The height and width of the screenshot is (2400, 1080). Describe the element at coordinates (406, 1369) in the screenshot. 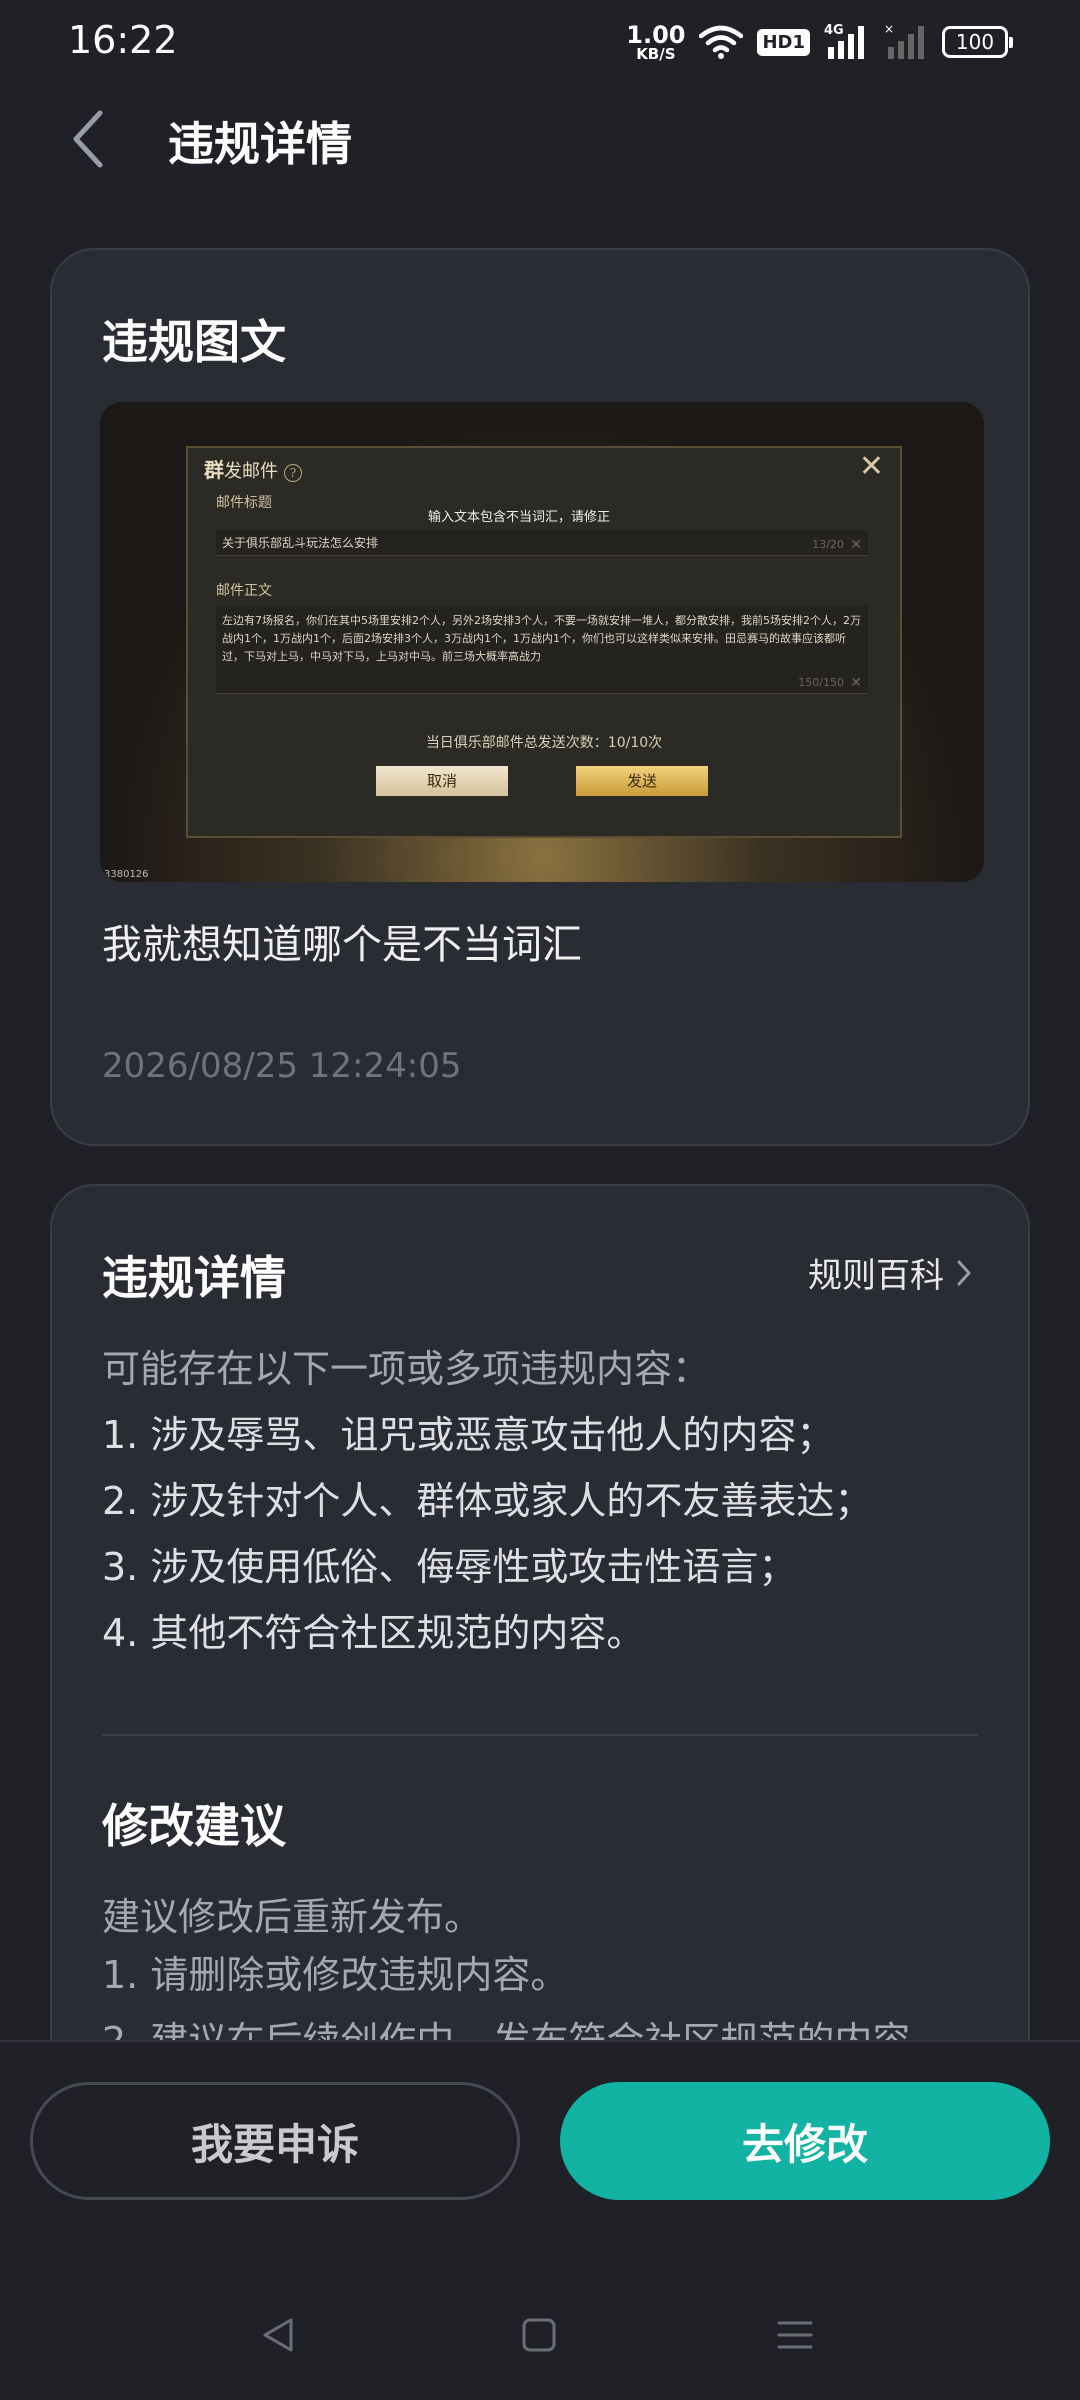

I see `violation-intro: 可能存在以下一项或多项违规内容：` at that location.